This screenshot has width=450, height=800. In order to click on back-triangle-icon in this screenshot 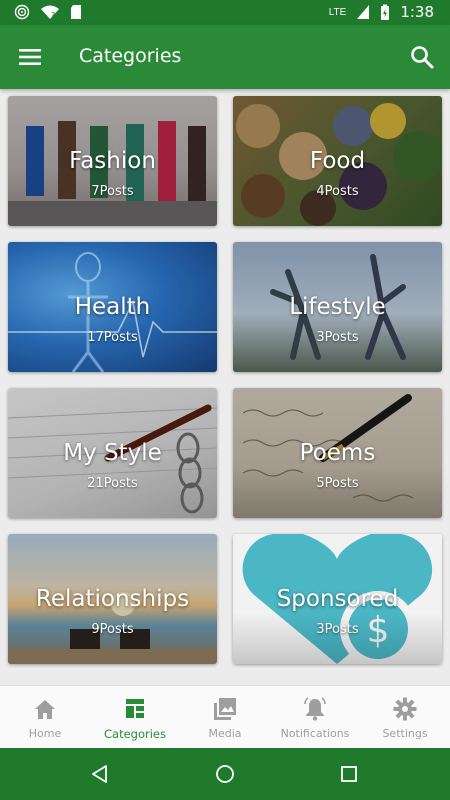, I will do `click(99, 774)`.